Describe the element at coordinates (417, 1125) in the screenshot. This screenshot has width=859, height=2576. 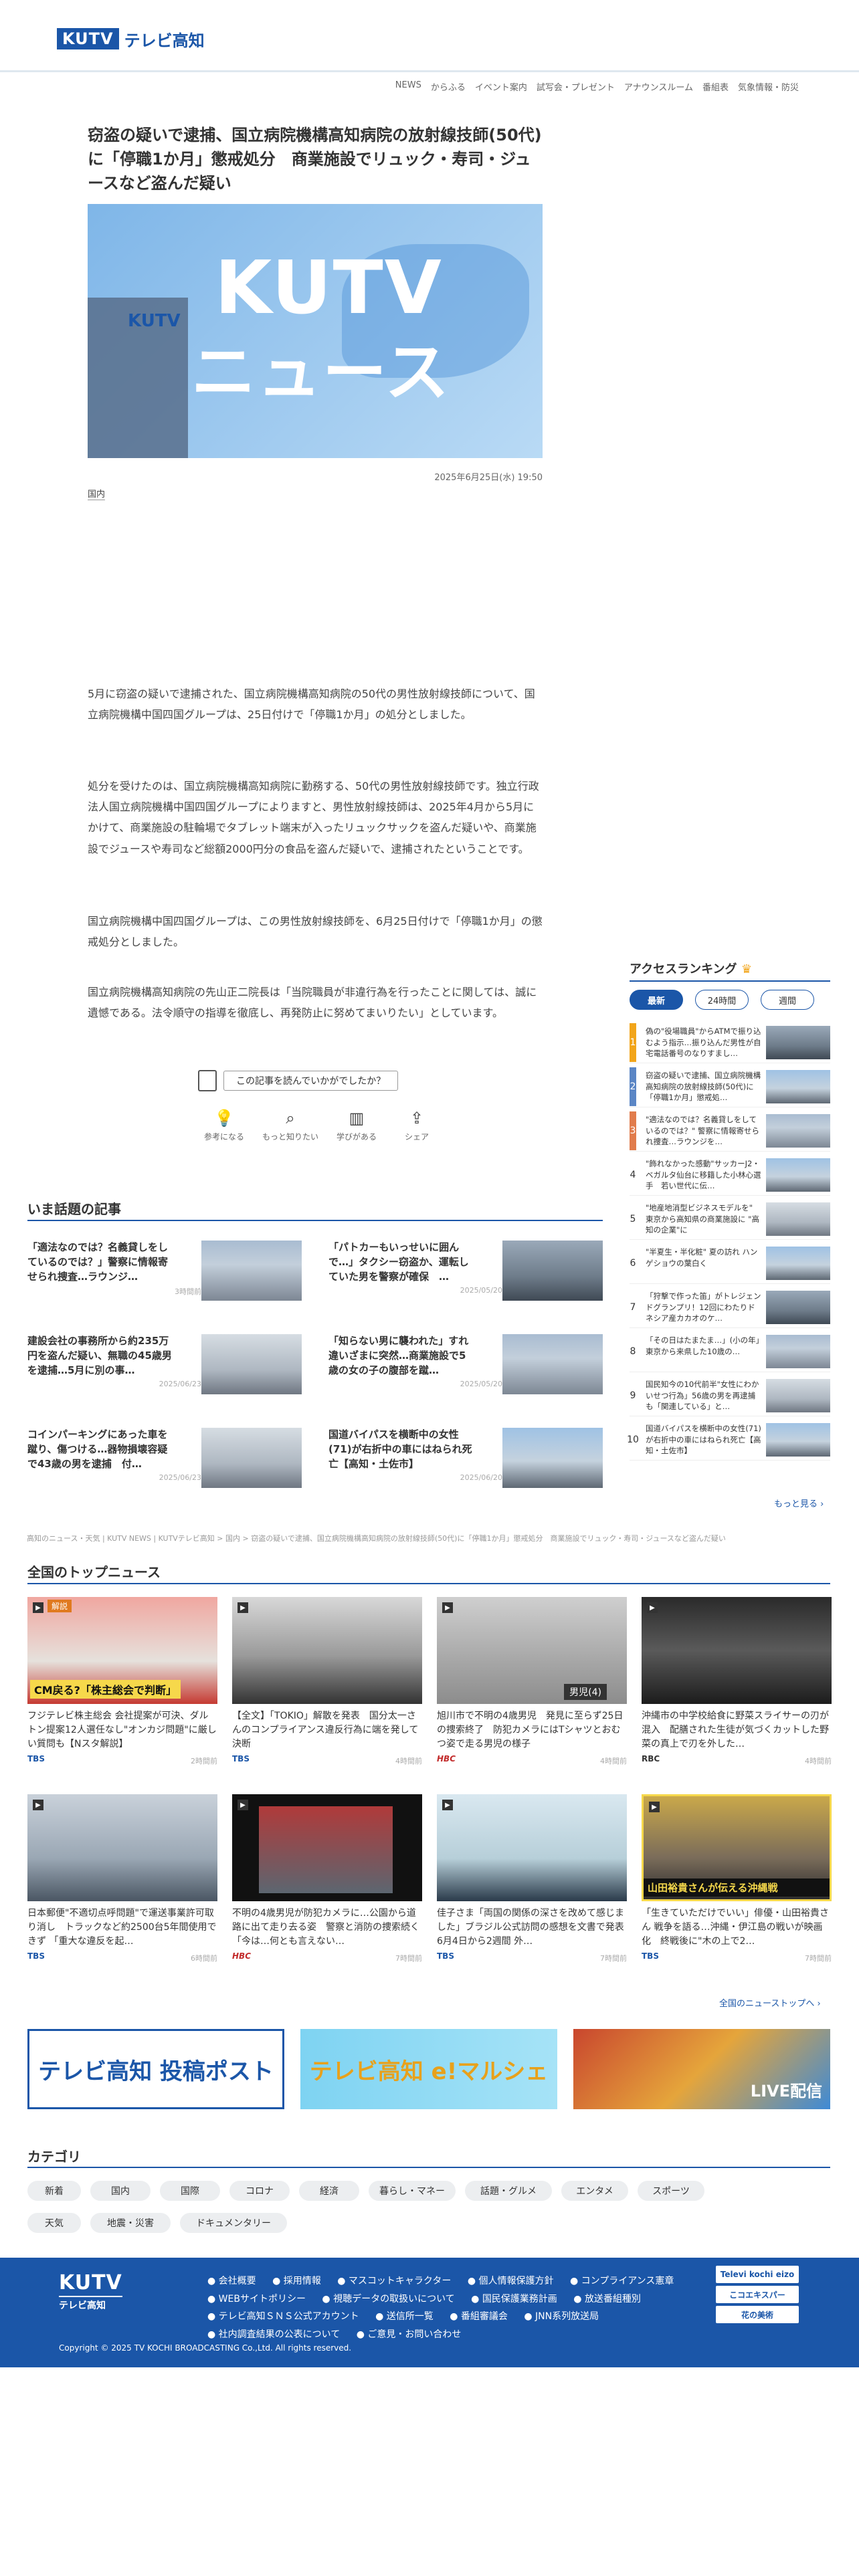
I see `reaction-share: ⇪ シェア` at that location.